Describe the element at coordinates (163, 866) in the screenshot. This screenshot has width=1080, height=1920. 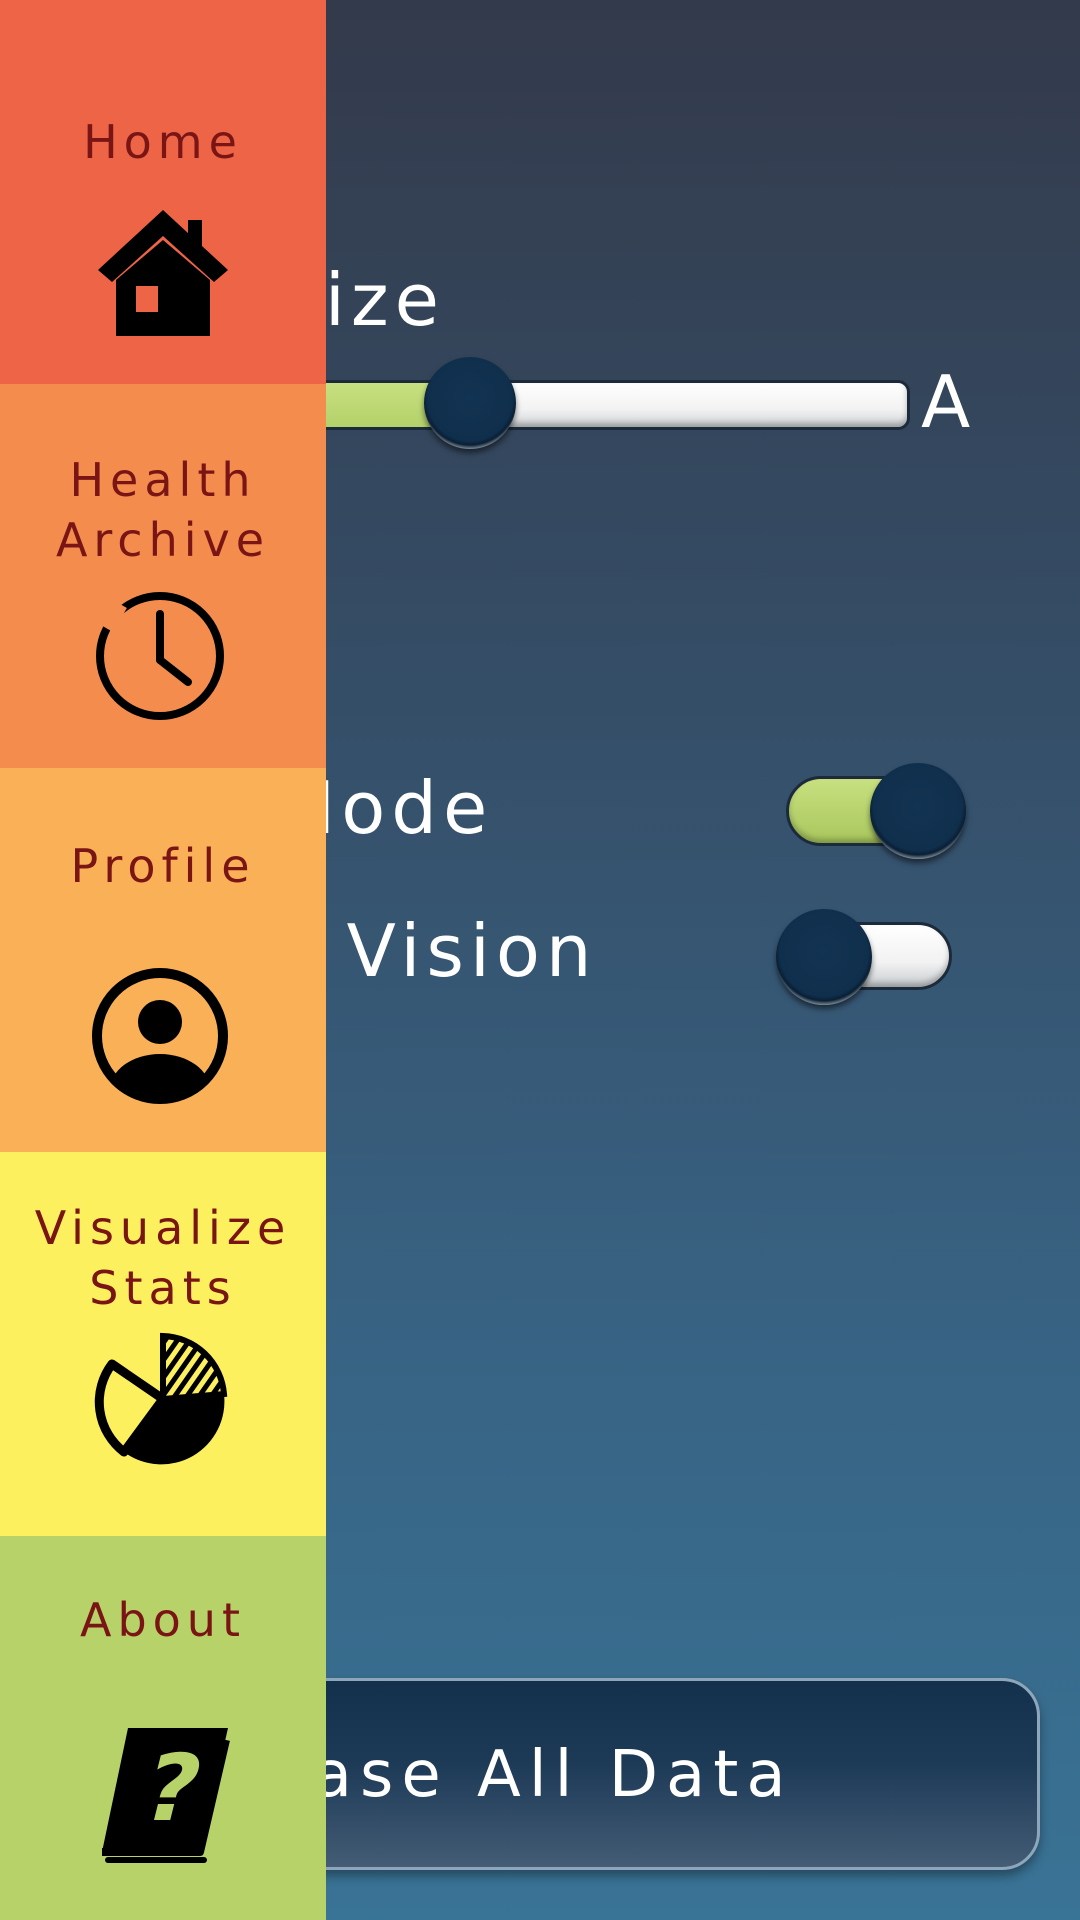
I see `nav-item-label: Profile` at that location.